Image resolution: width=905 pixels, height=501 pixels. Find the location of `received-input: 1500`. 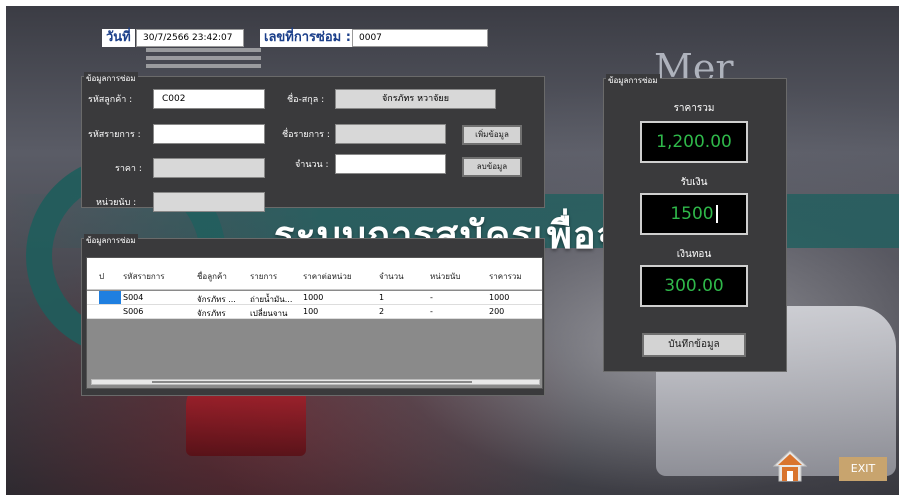

received-input: 1500 is located at coordinates (694, 214).